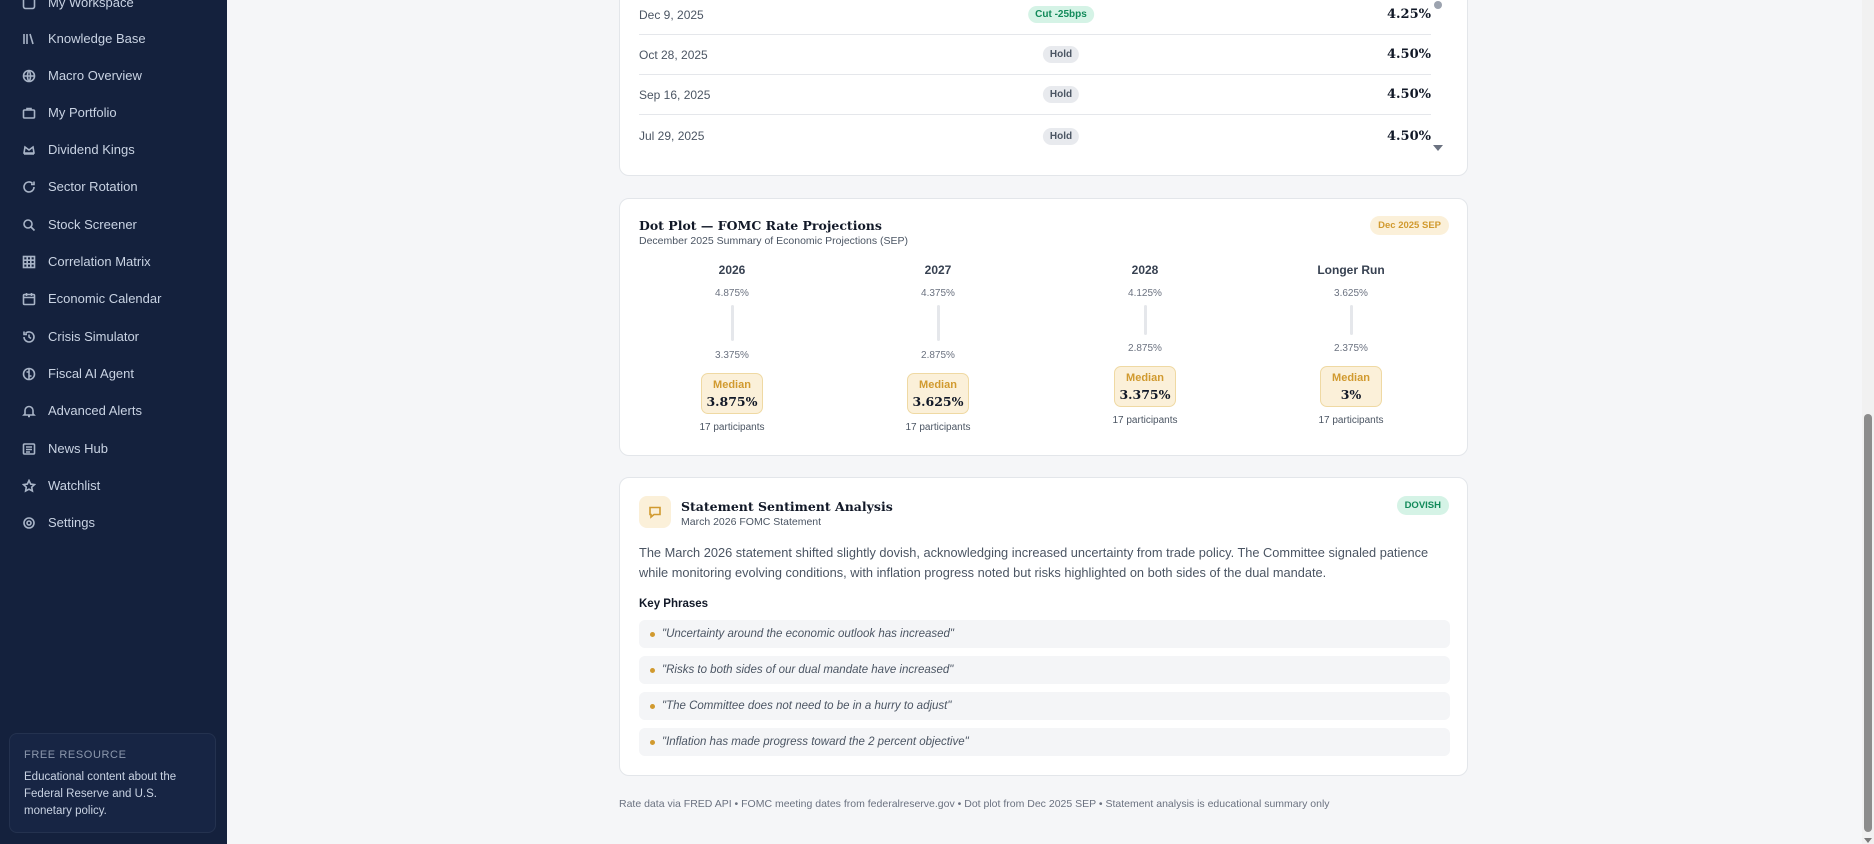  What do you see at coordinates (95, 75) in the screenshot?
I see `sidebar-item-label: Macro Overview` at bounding box center [95, 75].